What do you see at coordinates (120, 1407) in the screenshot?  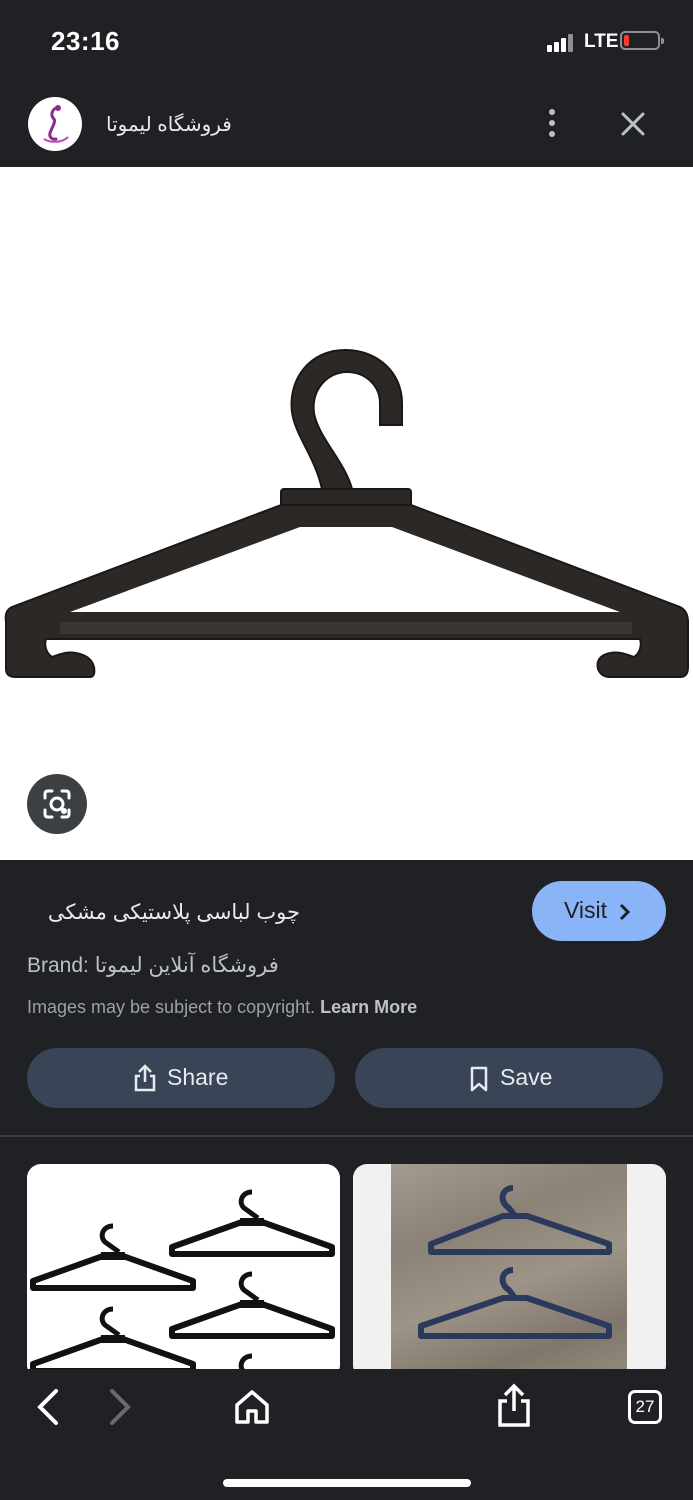 I see `forward-icon` at bounding box center [120, 1407].